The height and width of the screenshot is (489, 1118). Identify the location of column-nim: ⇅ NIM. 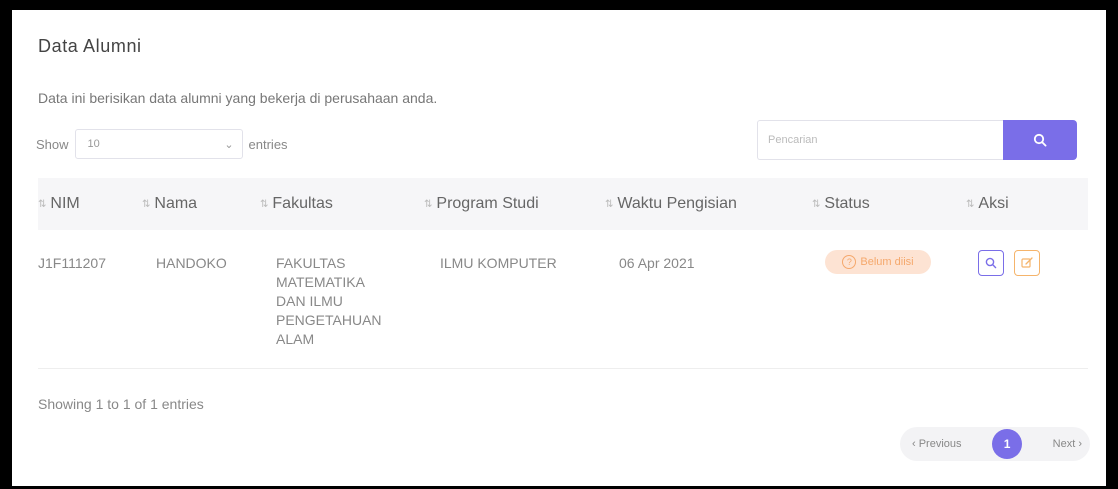
(59, 204).